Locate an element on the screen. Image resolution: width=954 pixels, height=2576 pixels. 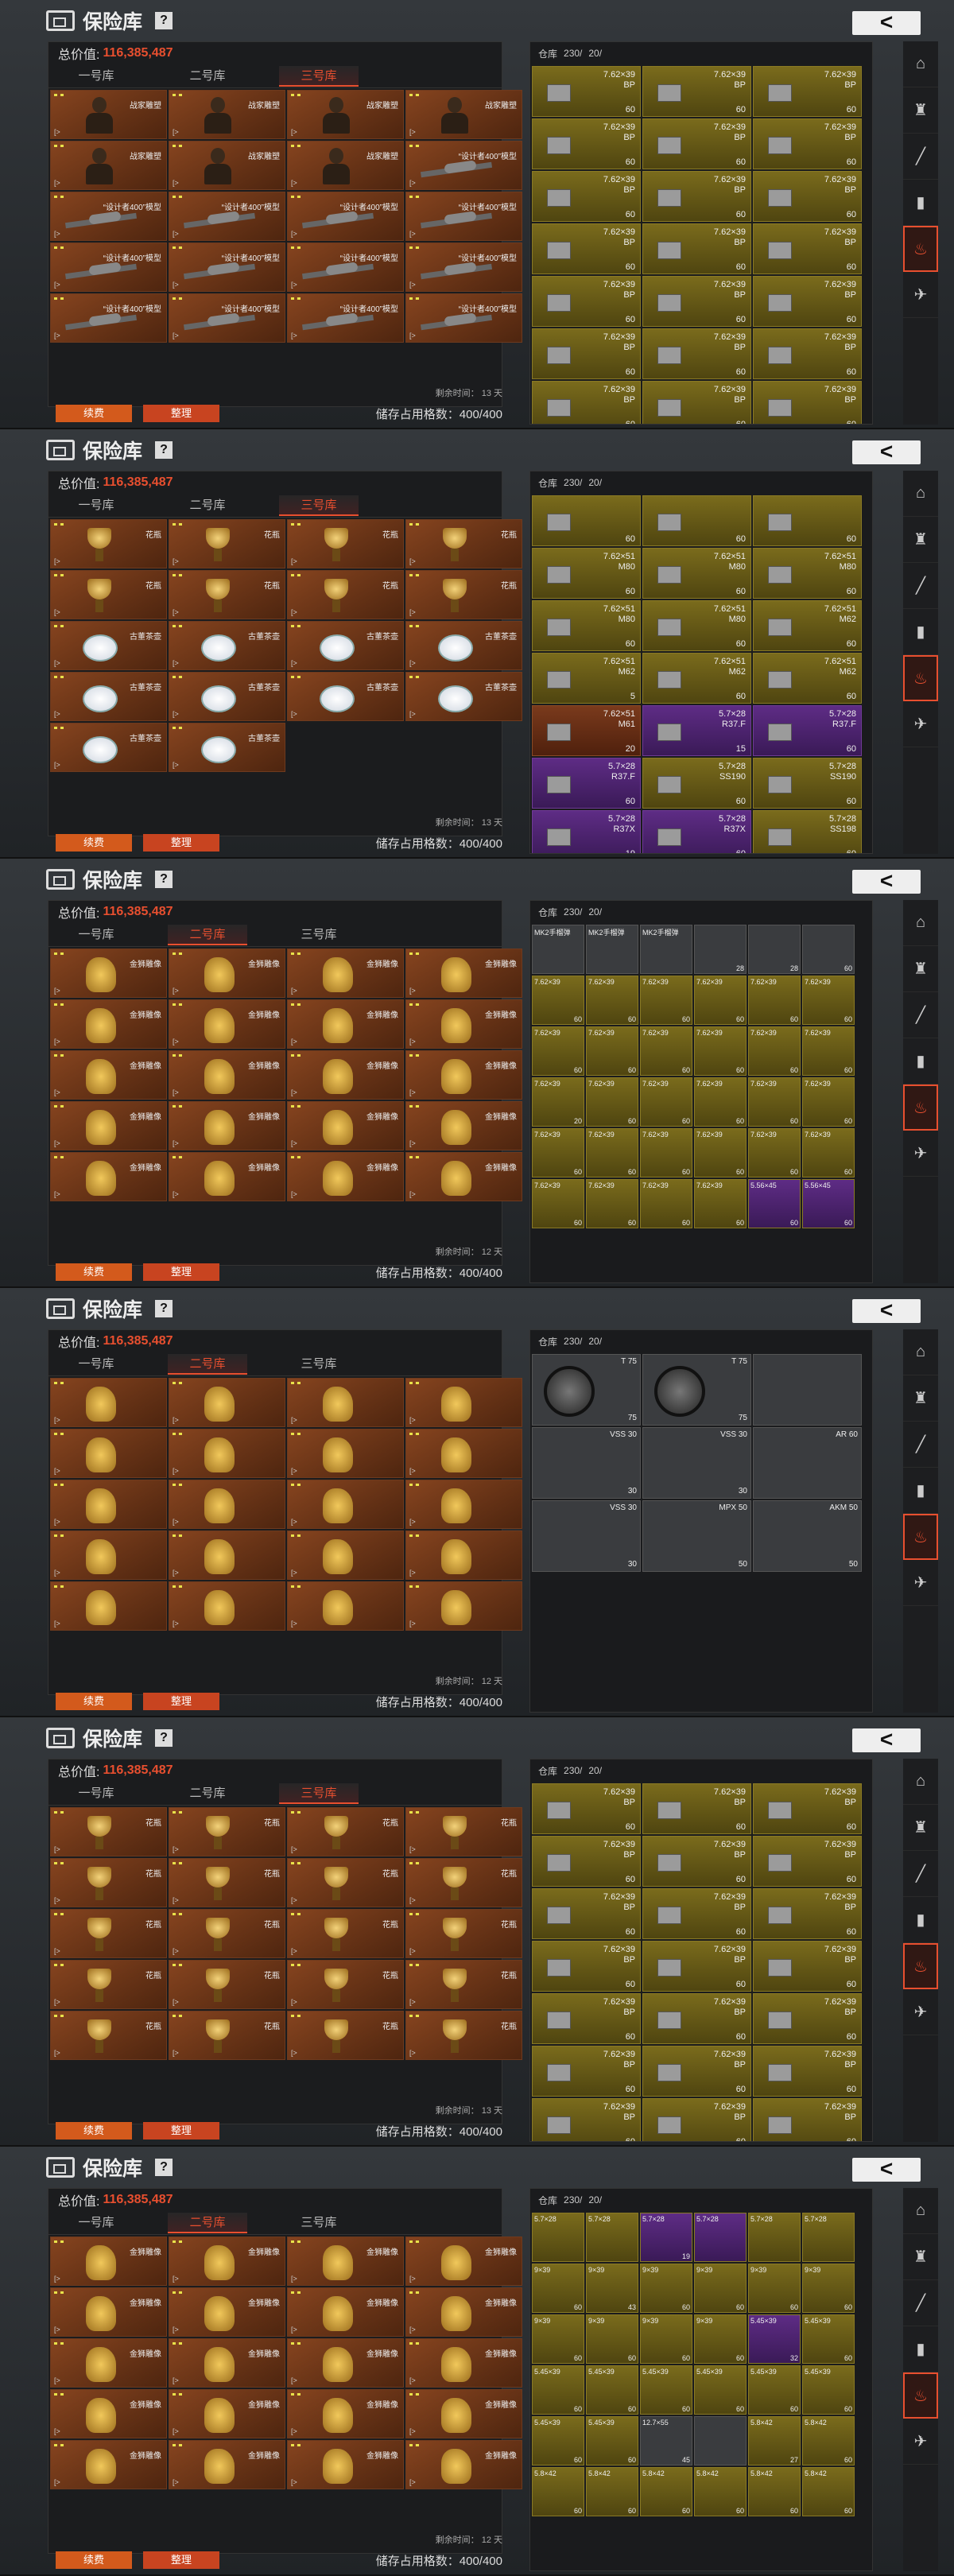
magazine-cell is located at coordinates (807, 1390).